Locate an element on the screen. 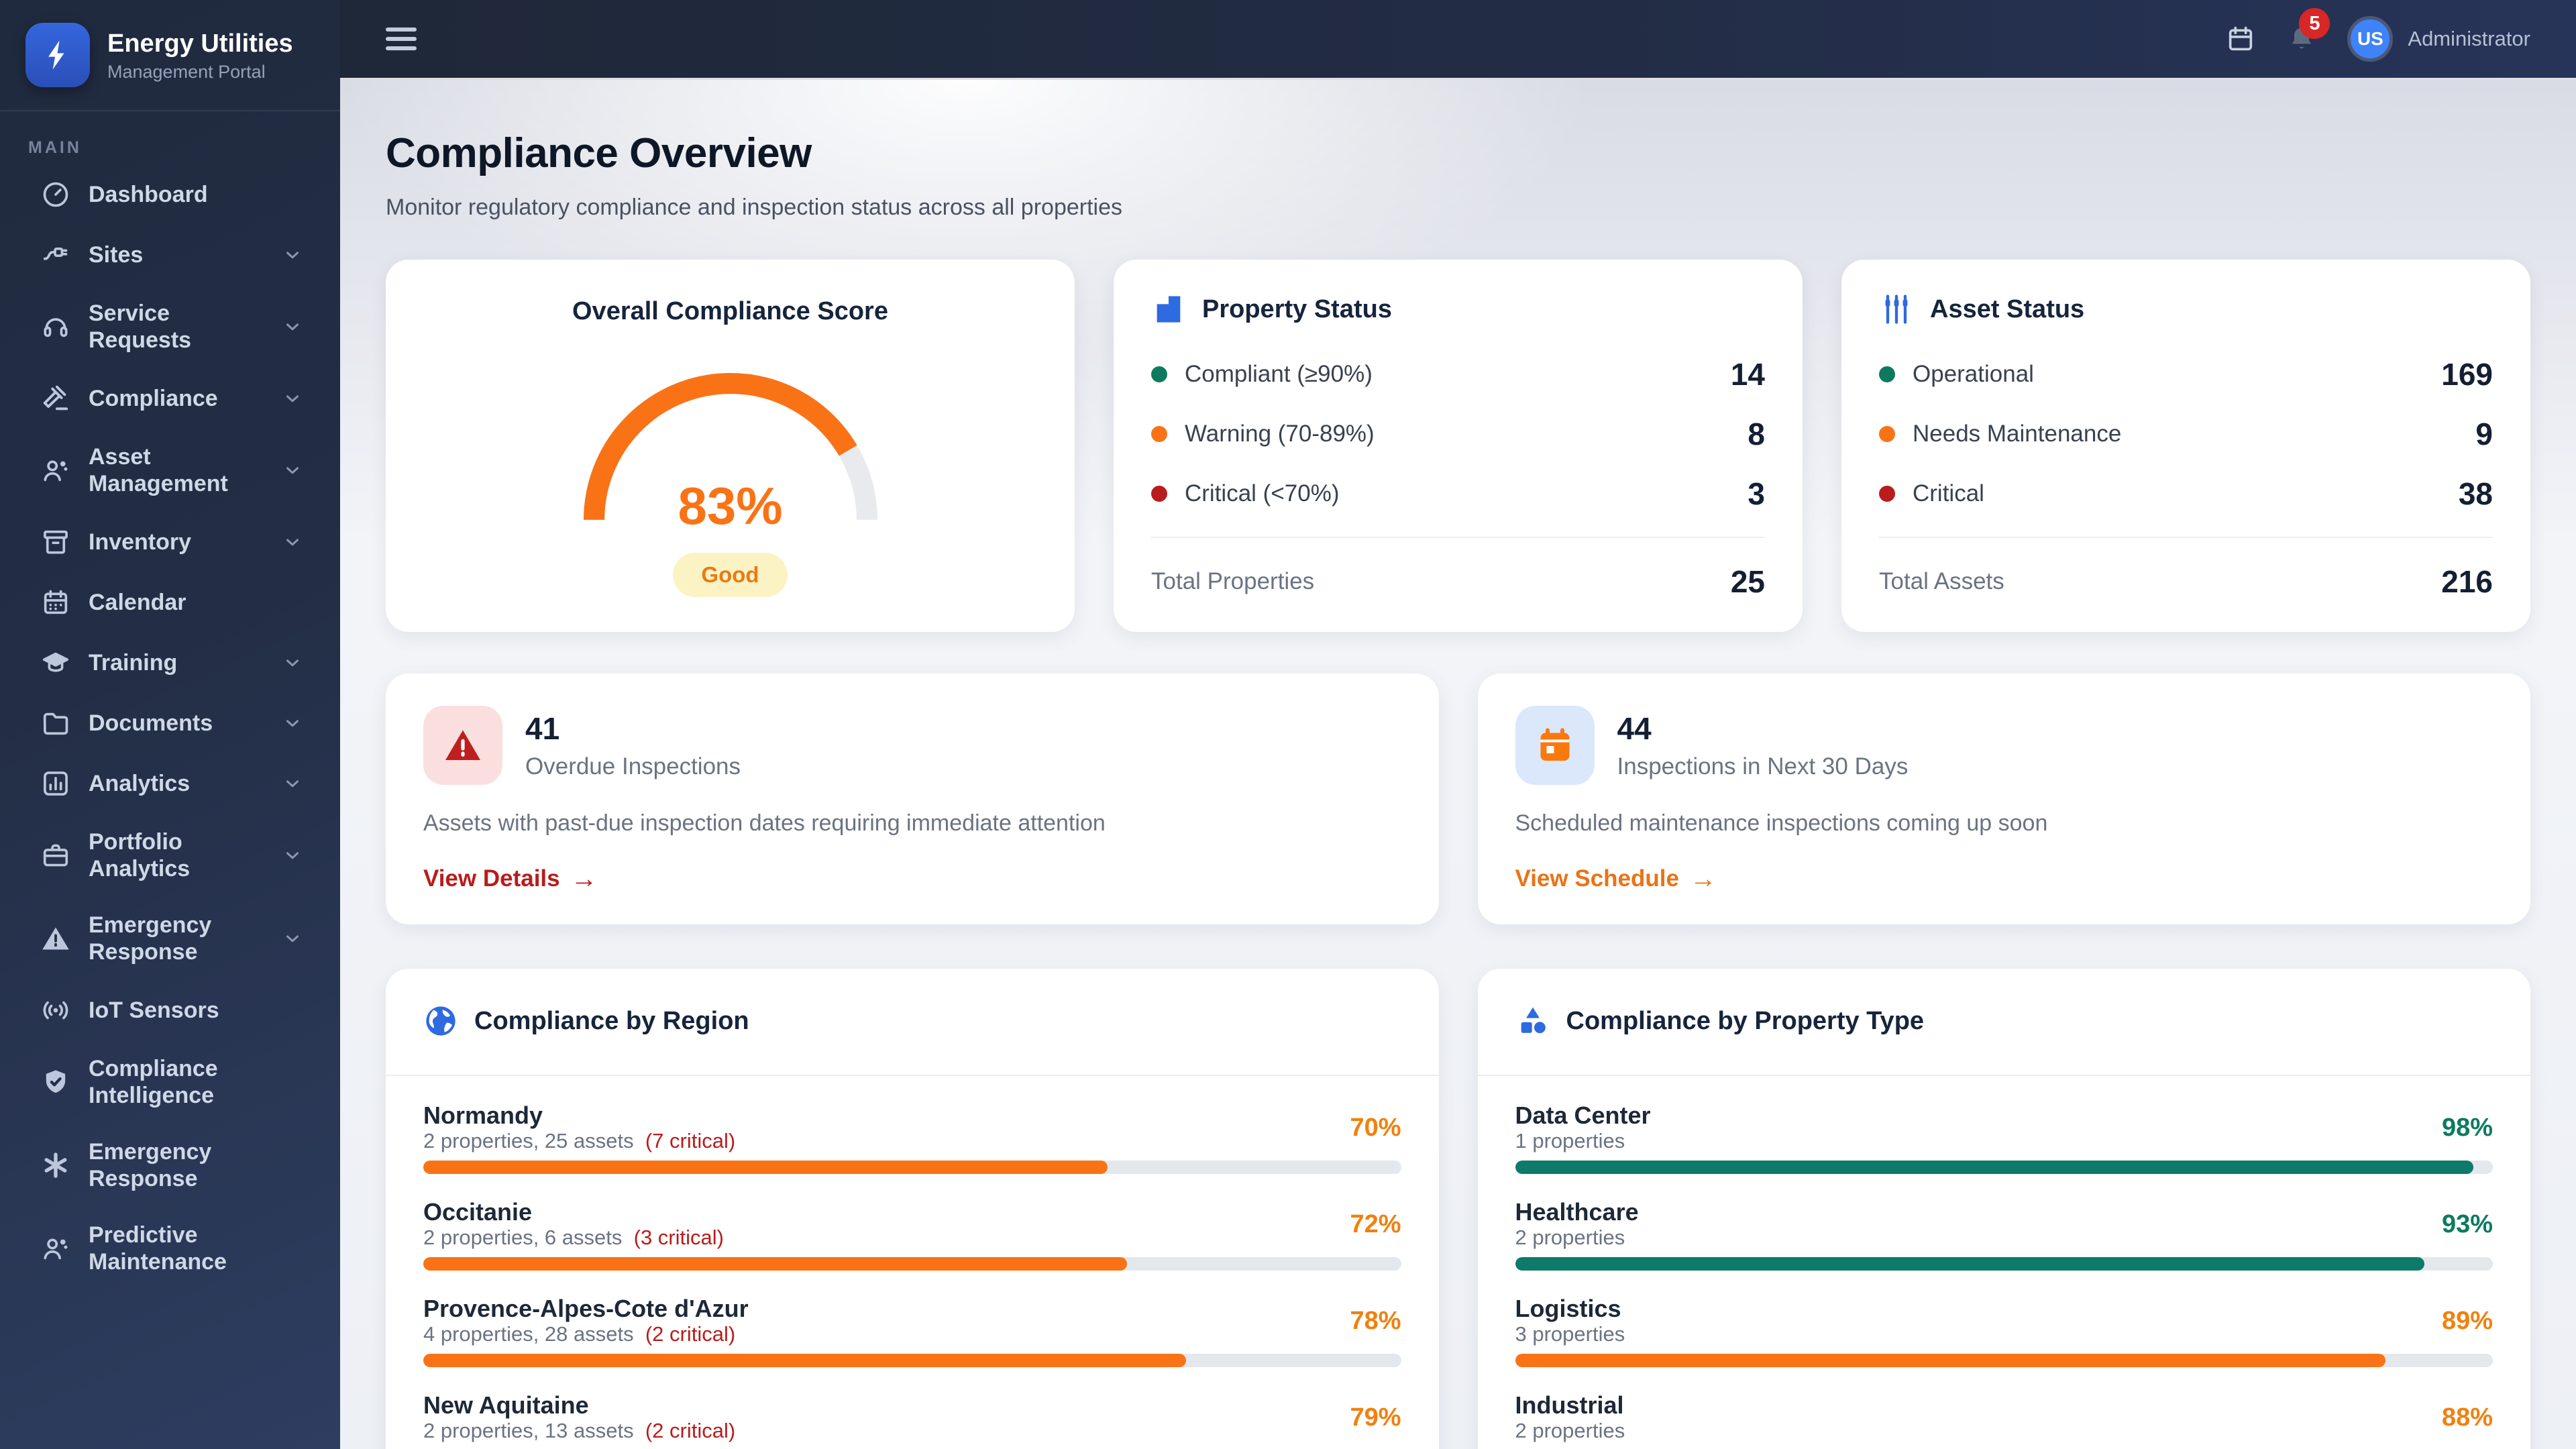 This screenshot has height=1449, width=2576. critical-count: (7 critical) is located at coordinates (690, 1140).